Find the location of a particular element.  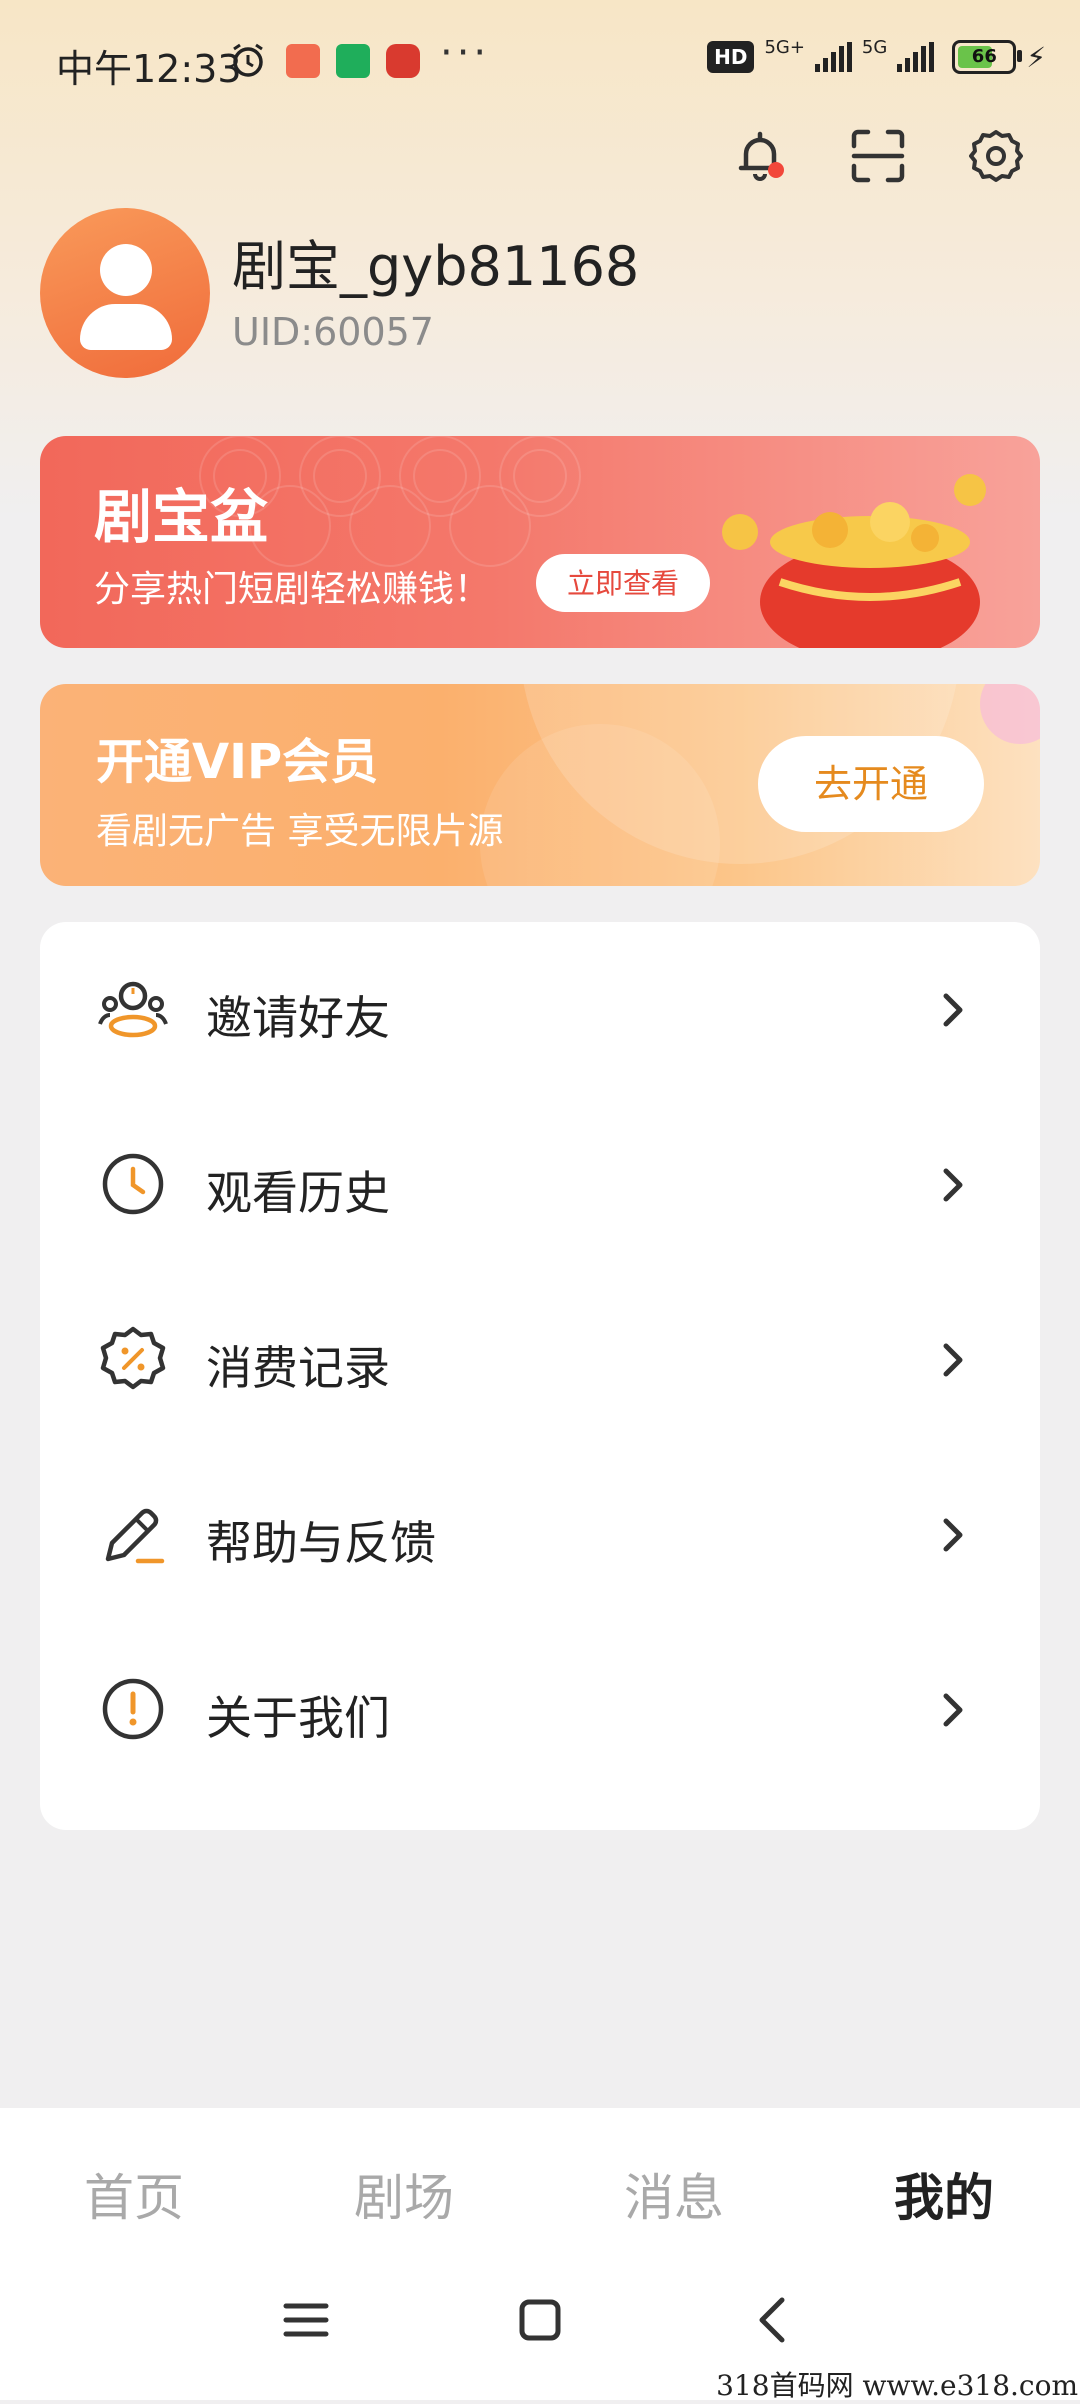

menu-icon is located at coordinates (306, 2320).